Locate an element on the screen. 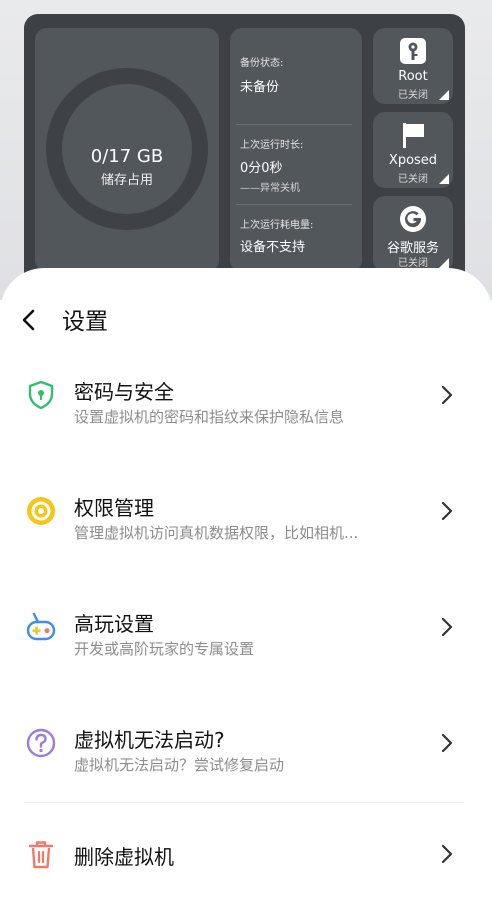  item-description: 设置虚拟机的密码和指纹来保护隐私信息 is located at coordinates (209, 417).